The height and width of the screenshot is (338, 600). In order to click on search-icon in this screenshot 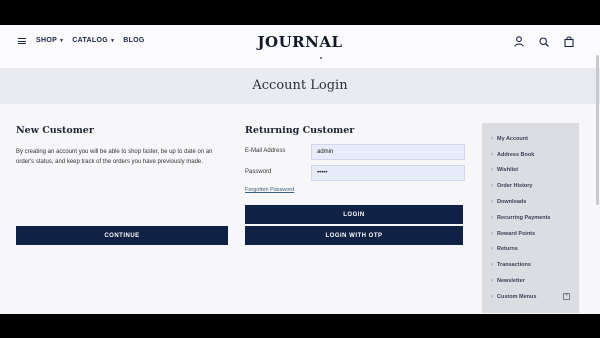, I will do `click(543, 41)`.